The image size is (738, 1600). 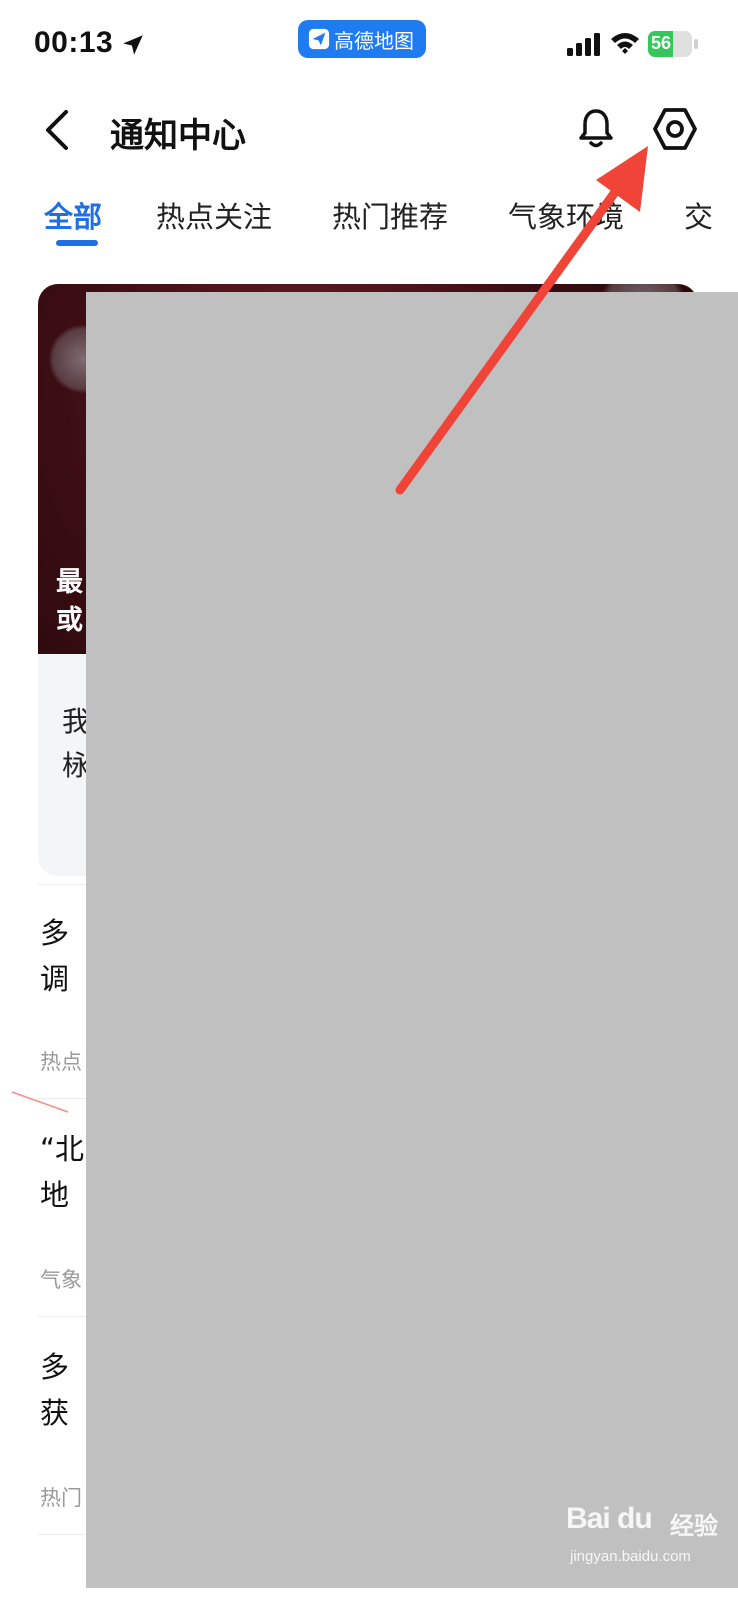 I want to click on watermark-url: jingyan.baidu.com, so click(x=630, y=1556).